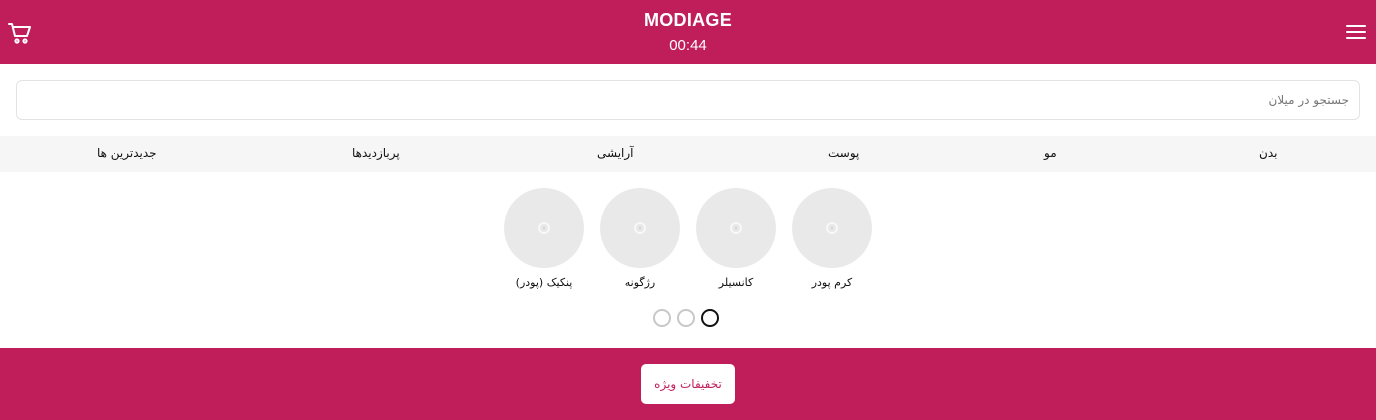  What do you see at coordinates (1268, 153) in the screenshot?
I see `category-body: بدن` at bounding box center [1268, 153].